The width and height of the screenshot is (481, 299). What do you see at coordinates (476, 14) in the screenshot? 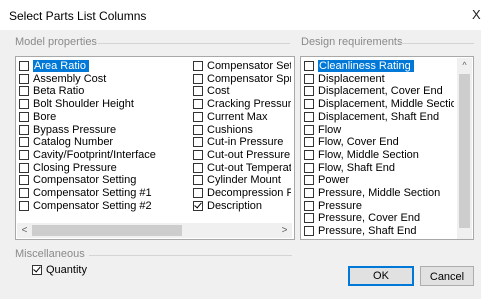
I see `close-icon: X` at bounding box center [476, 14].